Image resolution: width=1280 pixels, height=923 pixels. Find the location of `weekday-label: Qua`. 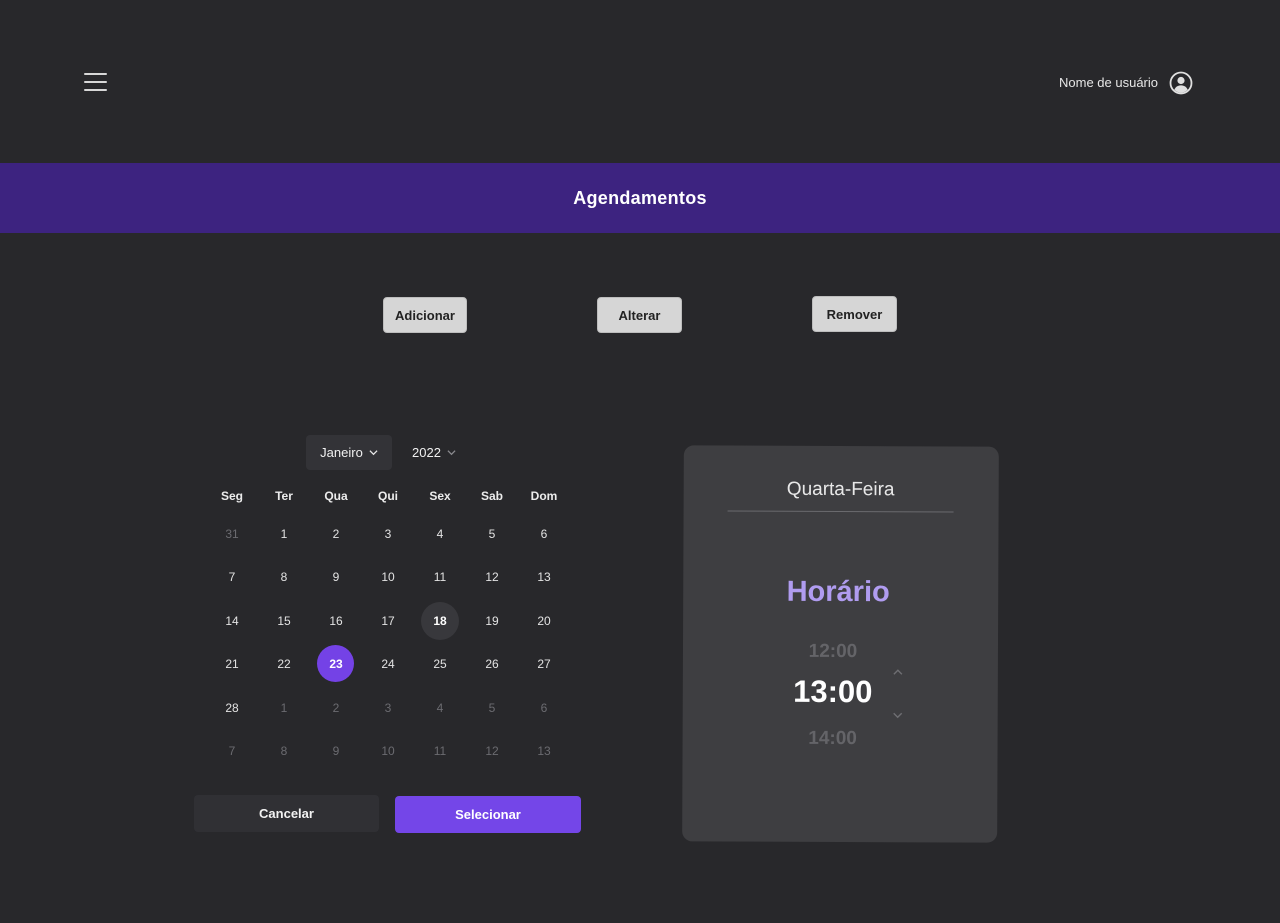

weekday-label: Qua is located at coordinates (336, 496).